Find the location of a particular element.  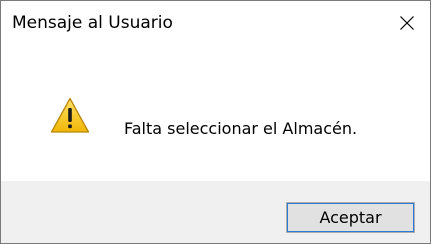

warning-icon is located at coordinates (70, 115).